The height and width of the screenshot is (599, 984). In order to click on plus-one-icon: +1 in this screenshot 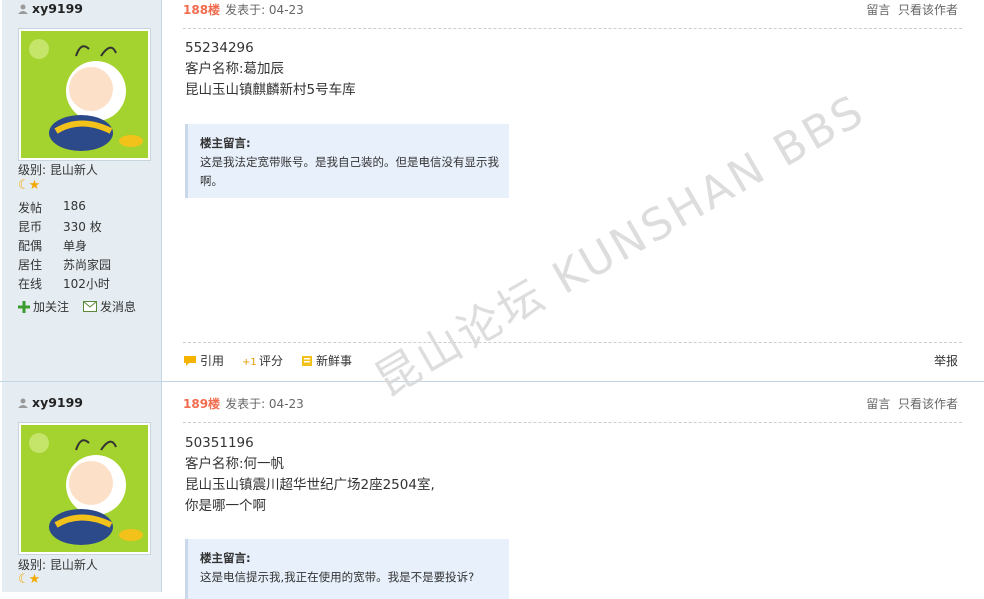, I will do `click(249, 362)`.